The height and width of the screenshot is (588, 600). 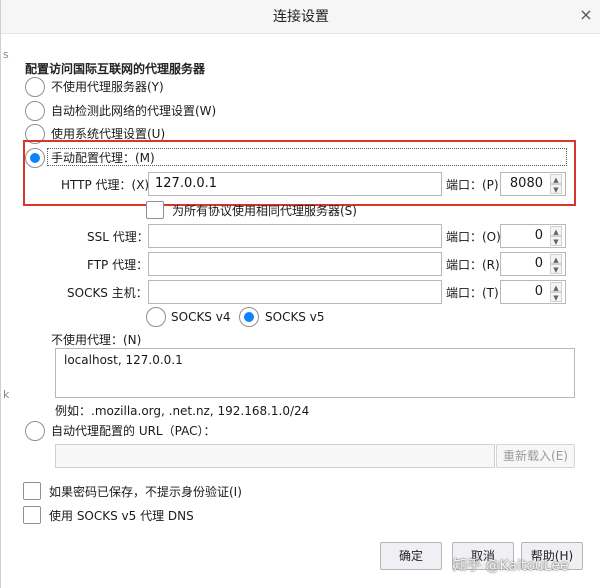 What do you see at coordinates (511, 566) in the screenshot?
I see `watermark: 知乎 @KaitouLee` at bounding box center [511, 566].